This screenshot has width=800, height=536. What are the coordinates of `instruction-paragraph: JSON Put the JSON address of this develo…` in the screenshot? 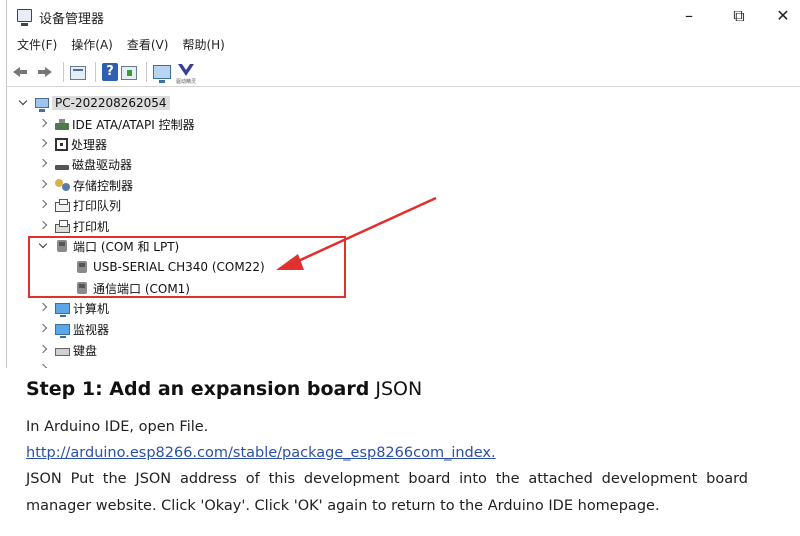 It's located at (387, 492).